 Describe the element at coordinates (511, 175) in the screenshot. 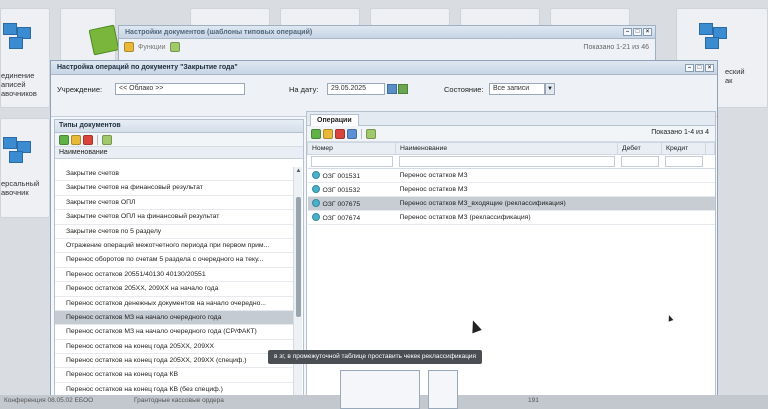

I see `operation-row: ОЗГ 001531 Перенос остатков МЗ` at that location.